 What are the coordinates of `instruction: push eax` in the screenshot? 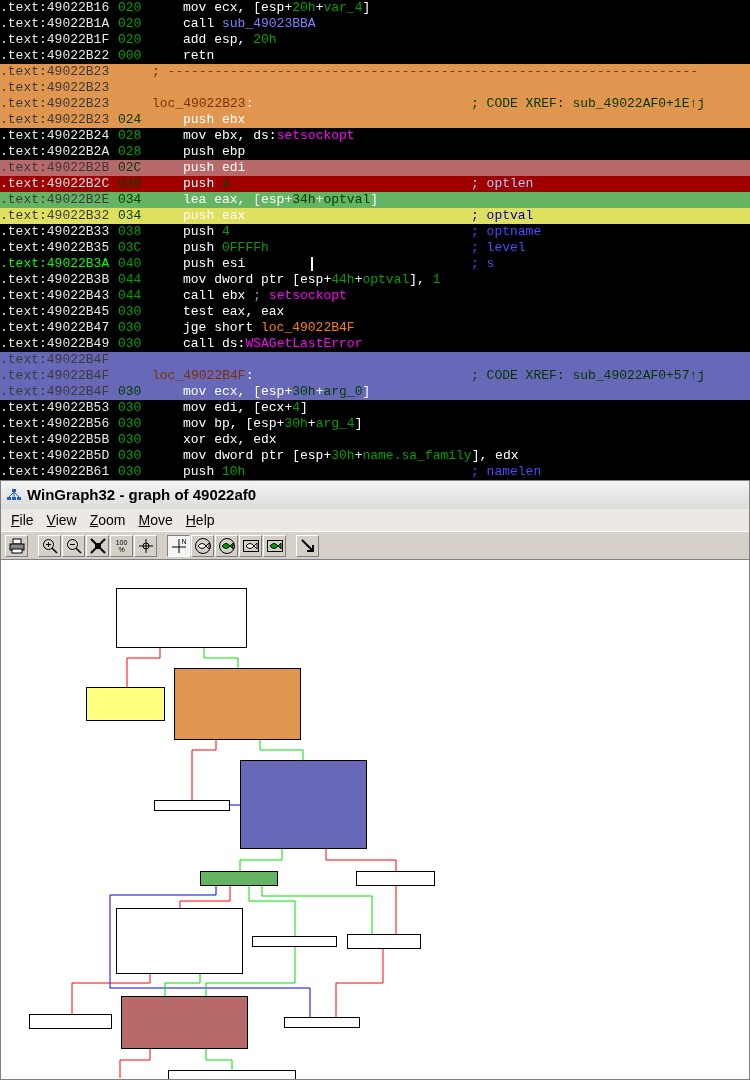 It's located at (214, 216).